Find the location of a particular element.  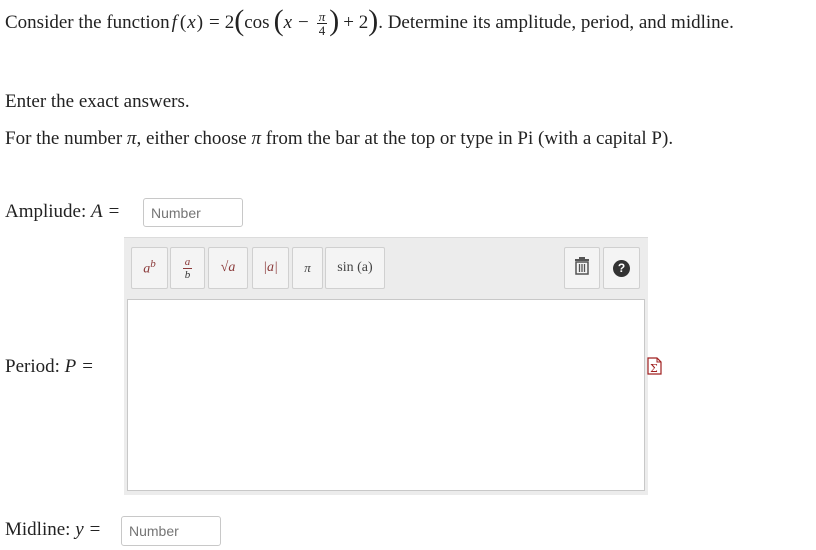

abs-button: |a| is located at coordinates (270, 268).